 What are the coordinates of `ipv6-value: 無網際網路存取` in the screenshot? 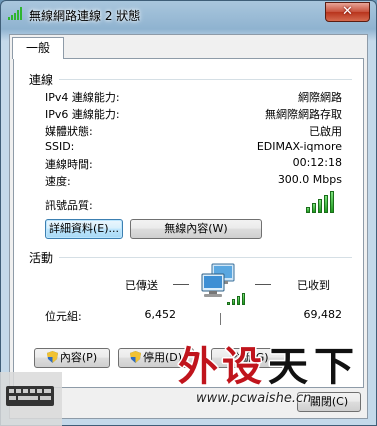 It's located at (303, 114).